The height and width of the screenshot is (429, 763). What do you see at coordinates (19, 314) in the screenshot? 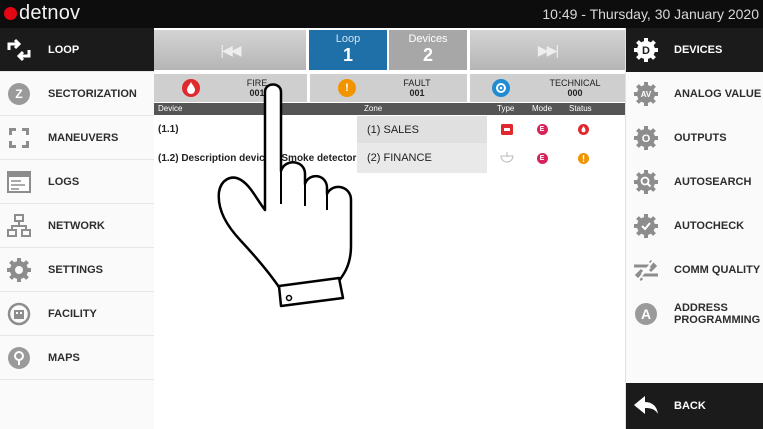
I see `facility-building-icon` at bounding box center [19, 314].